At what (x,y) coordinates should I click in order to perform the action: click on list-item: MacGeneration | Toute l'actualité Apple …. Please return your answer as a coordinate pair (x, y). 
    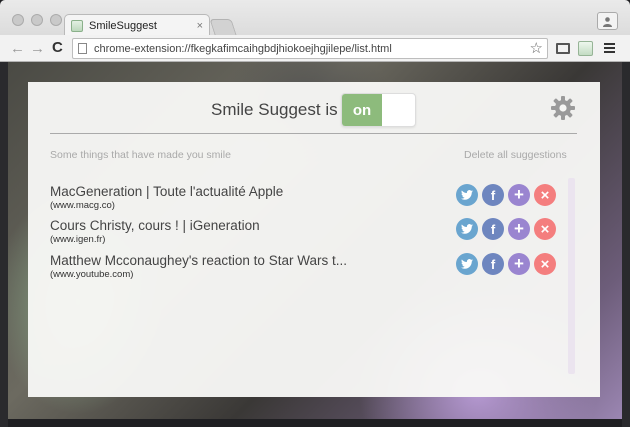
    Looking at the image, I should click on (250, 197).